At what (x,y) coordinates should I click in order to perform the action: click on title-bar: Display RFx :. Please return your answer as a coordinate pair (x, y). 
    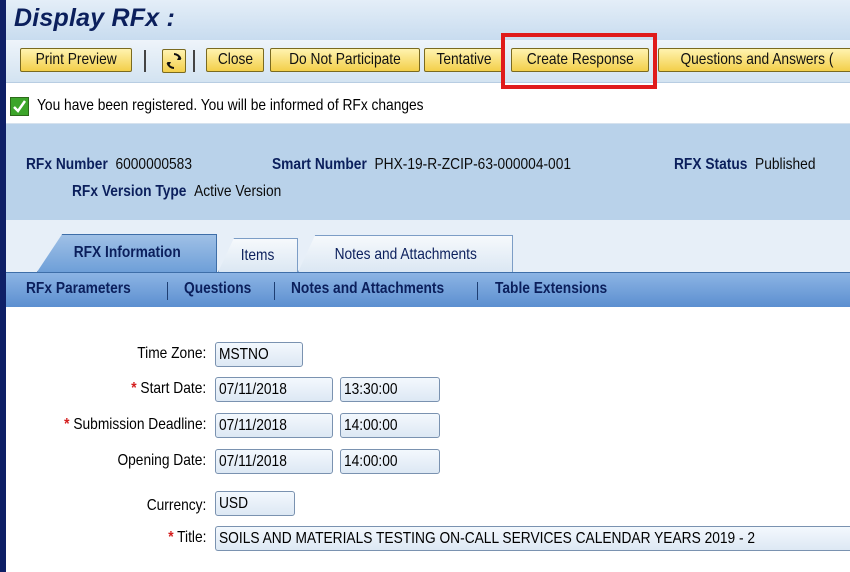
    Looking at the image, I should click on (428, 20).